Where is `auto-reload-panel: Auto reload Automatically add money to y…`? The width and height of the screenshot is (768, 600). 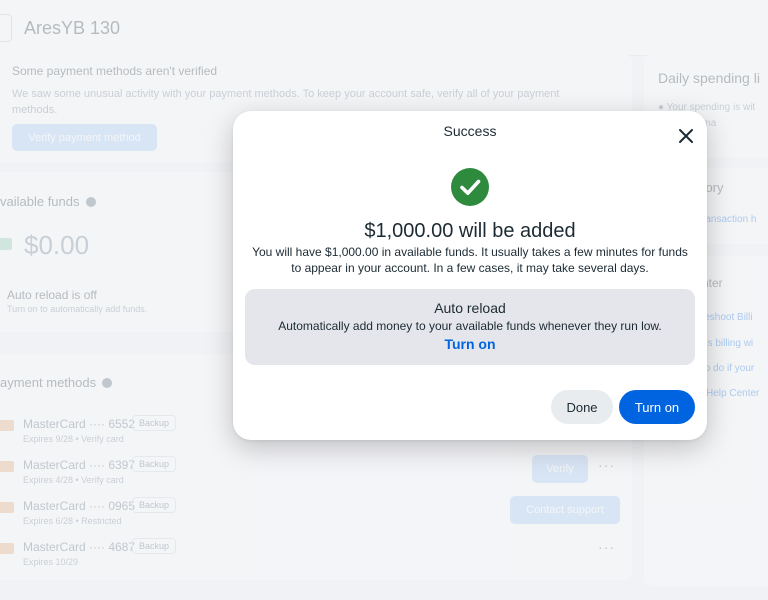 auto-reload-panel: Auto reload Automatically add money to y… is located at coordinates (470, 327).